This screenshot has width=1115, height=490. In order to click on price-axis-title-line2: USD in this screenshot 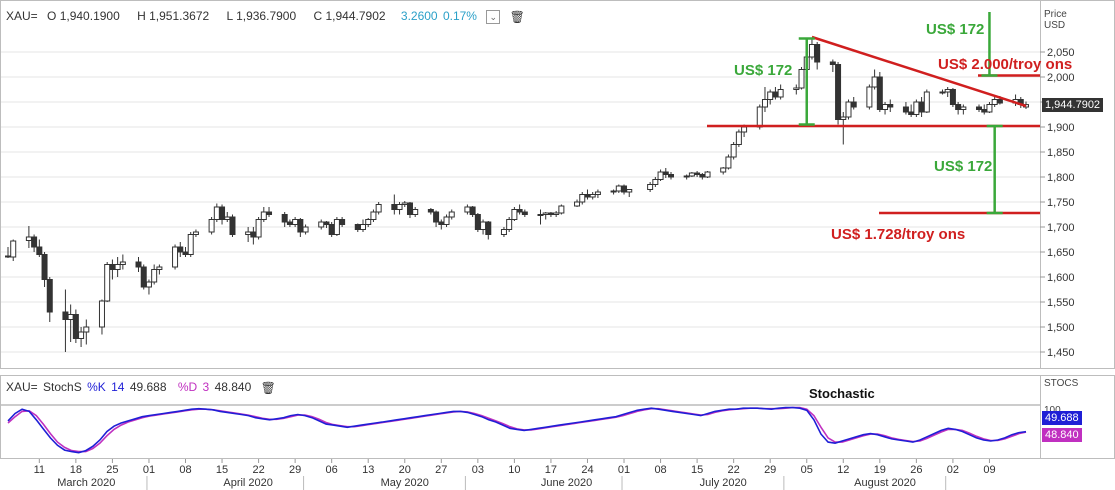, I will do `click(1055, 25)`.